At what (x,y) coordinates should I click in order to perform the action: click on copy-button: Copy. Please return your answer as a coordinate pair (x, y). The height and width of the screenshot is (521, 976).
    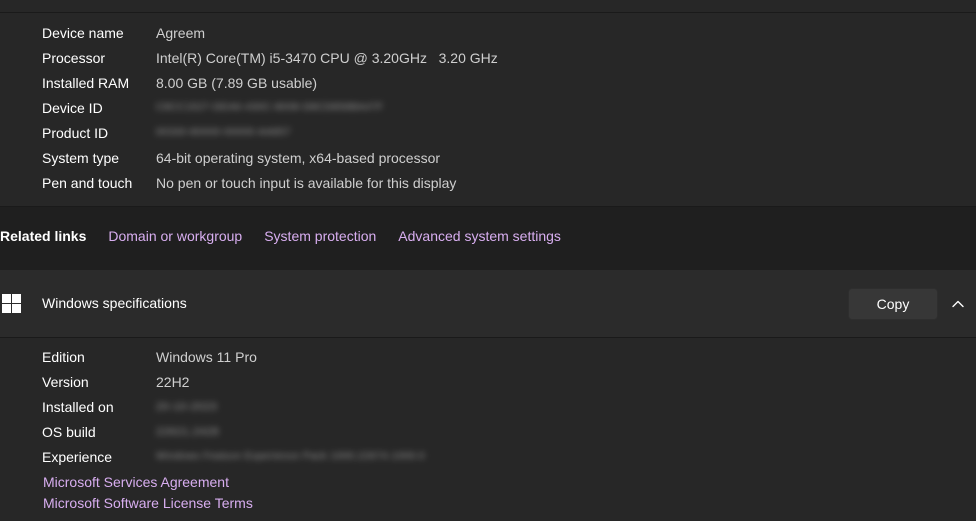
    Looking at the image, I should click on (893, 304).